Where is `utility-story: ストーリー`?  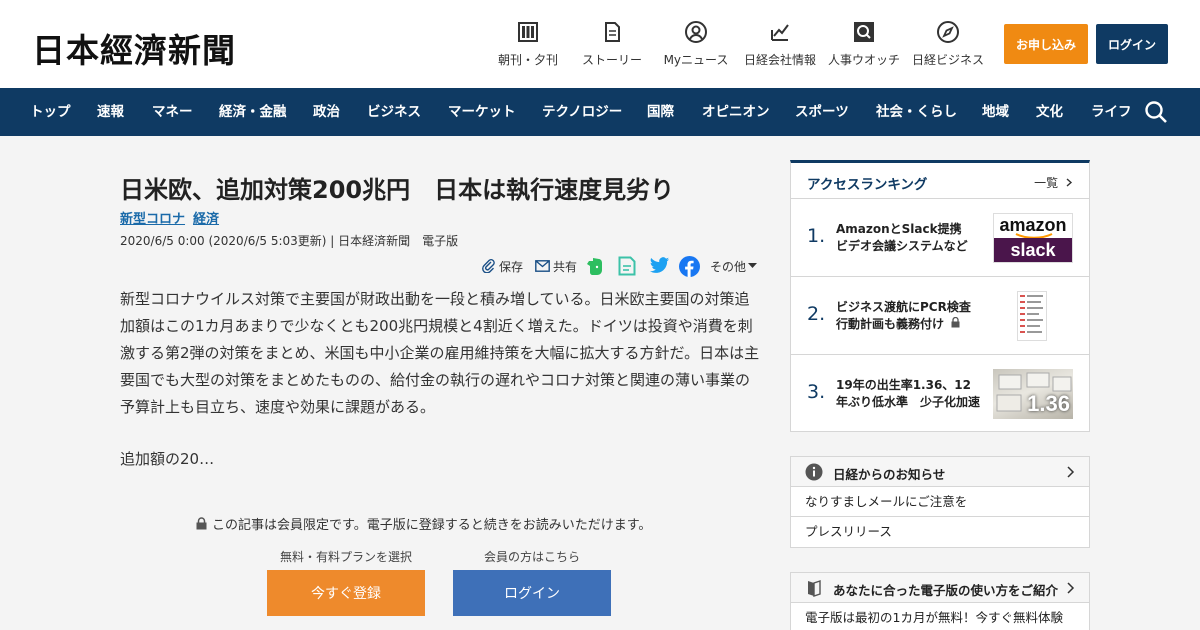
utility-story: ストーリー is located at coordinates (612, 44).